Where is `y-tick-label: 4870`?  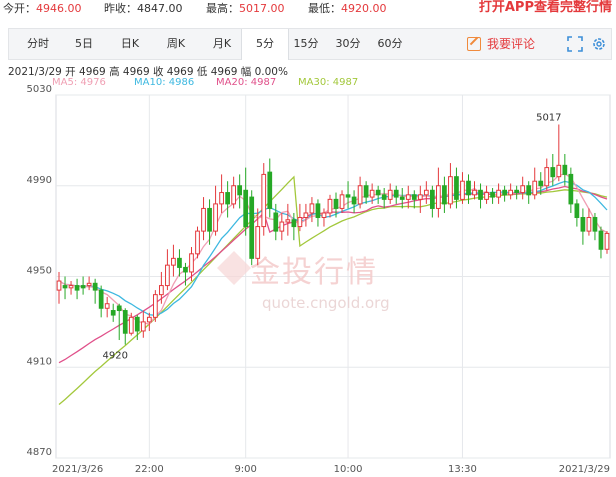
y-tick-label: 4870 is located at coordinates (39, 452).